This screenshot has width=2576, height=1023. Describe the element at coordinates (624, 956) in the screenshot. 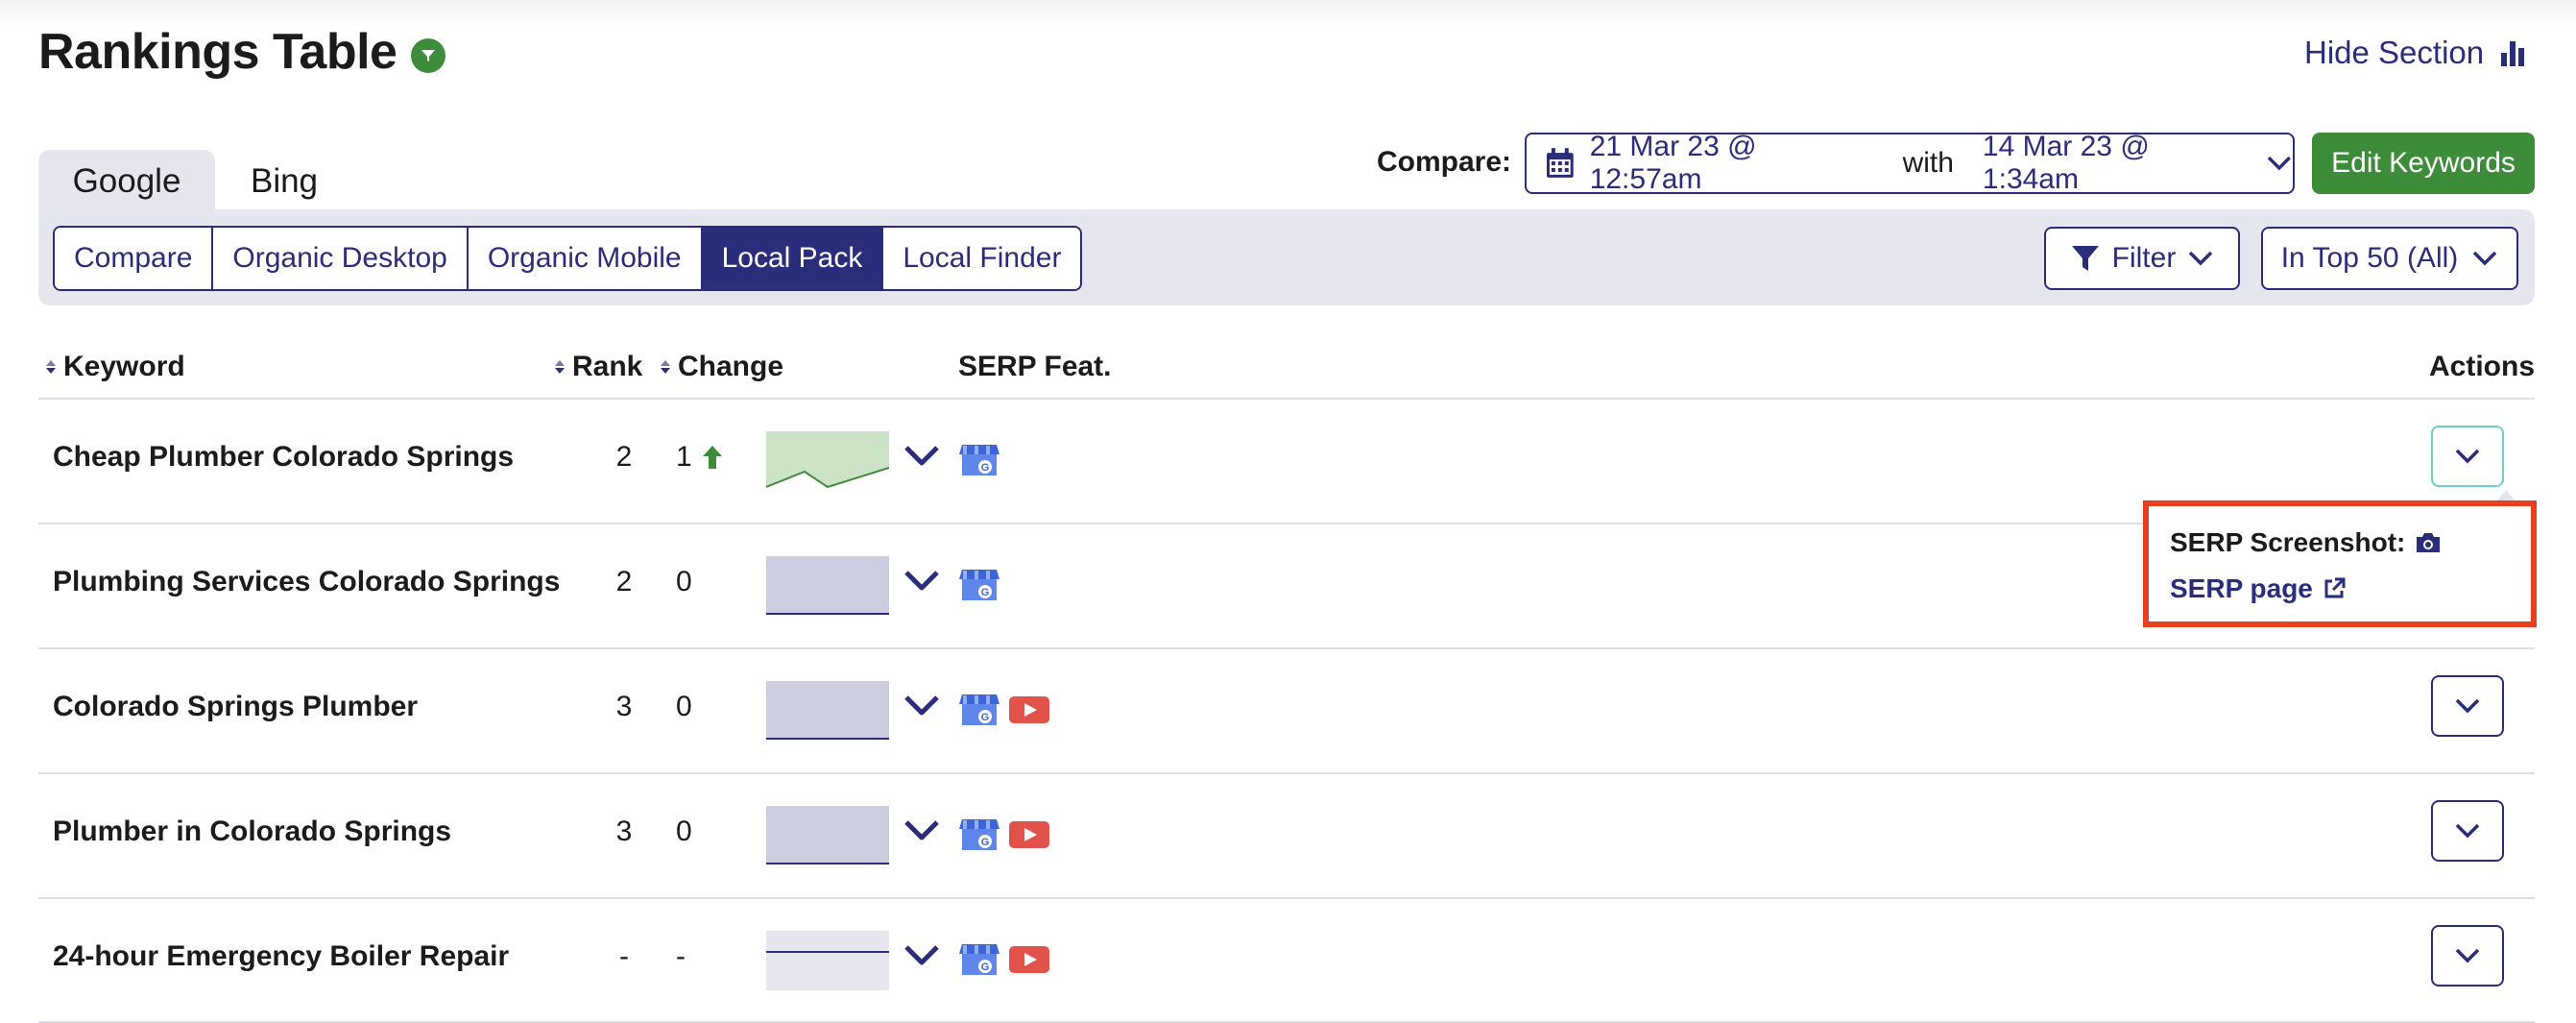

I see `rank-cell: -` at that location.